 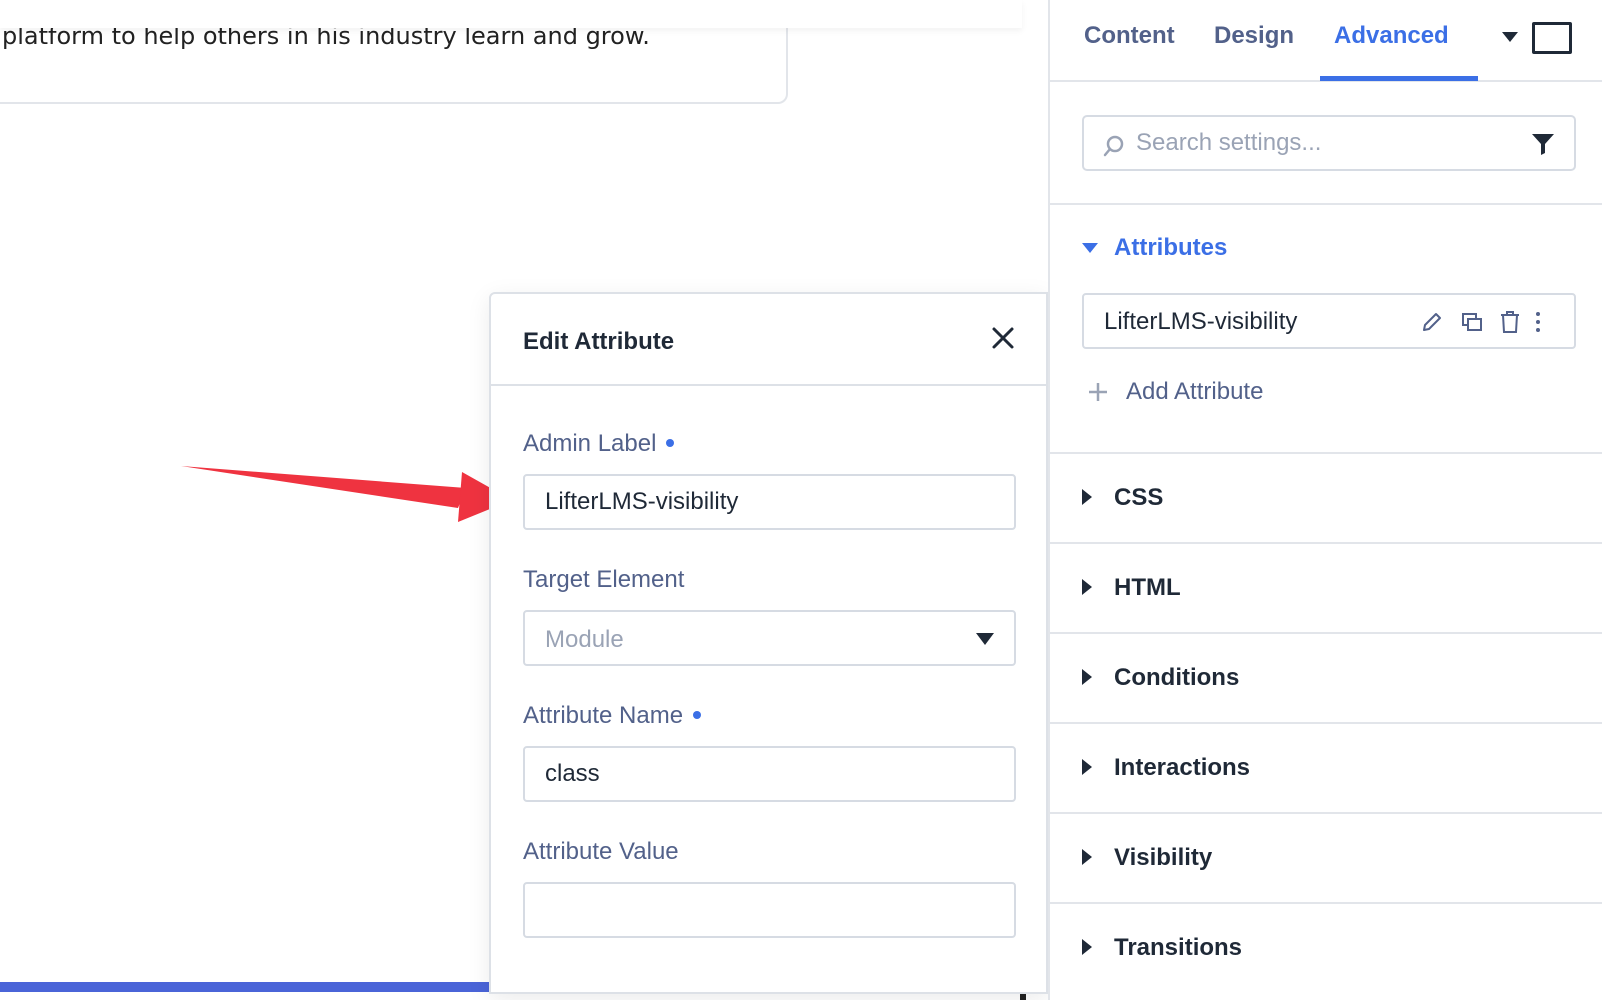 I want to click on target-element-value: Module, so click(x=584, y=639).